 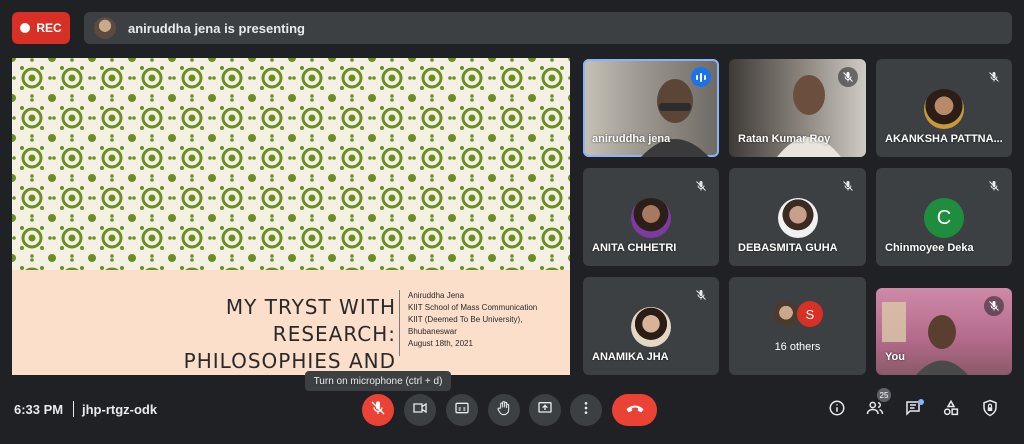 I want to click on participant-avatar-letter: C, so click(x=944, y=218).